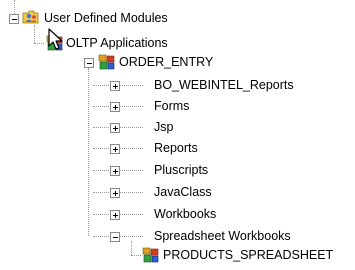  I want to click on tree-node-label: BO_WEBINTEL_Reports, so click(224, 85).